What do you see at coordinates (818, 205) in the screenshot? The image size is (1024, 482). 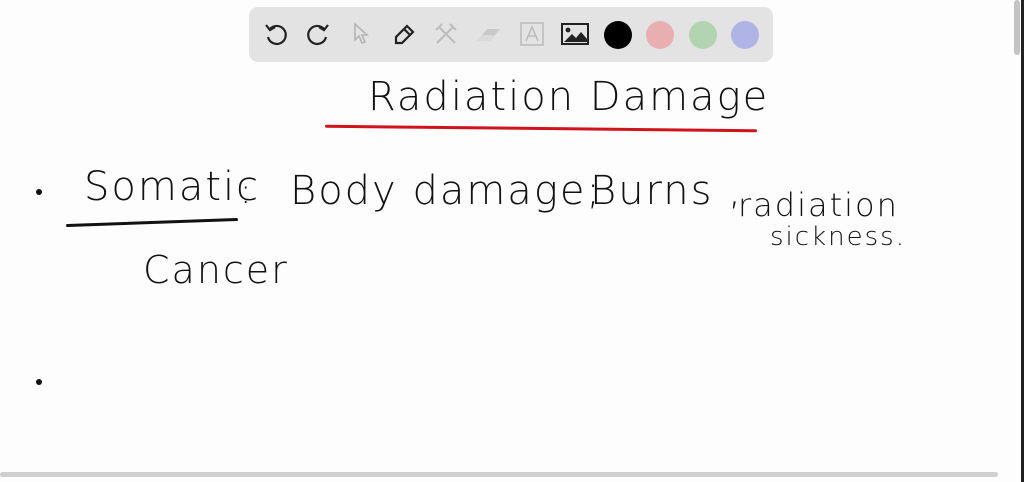 I see `radiation-text: radiation` at bounding box center [818, 205].